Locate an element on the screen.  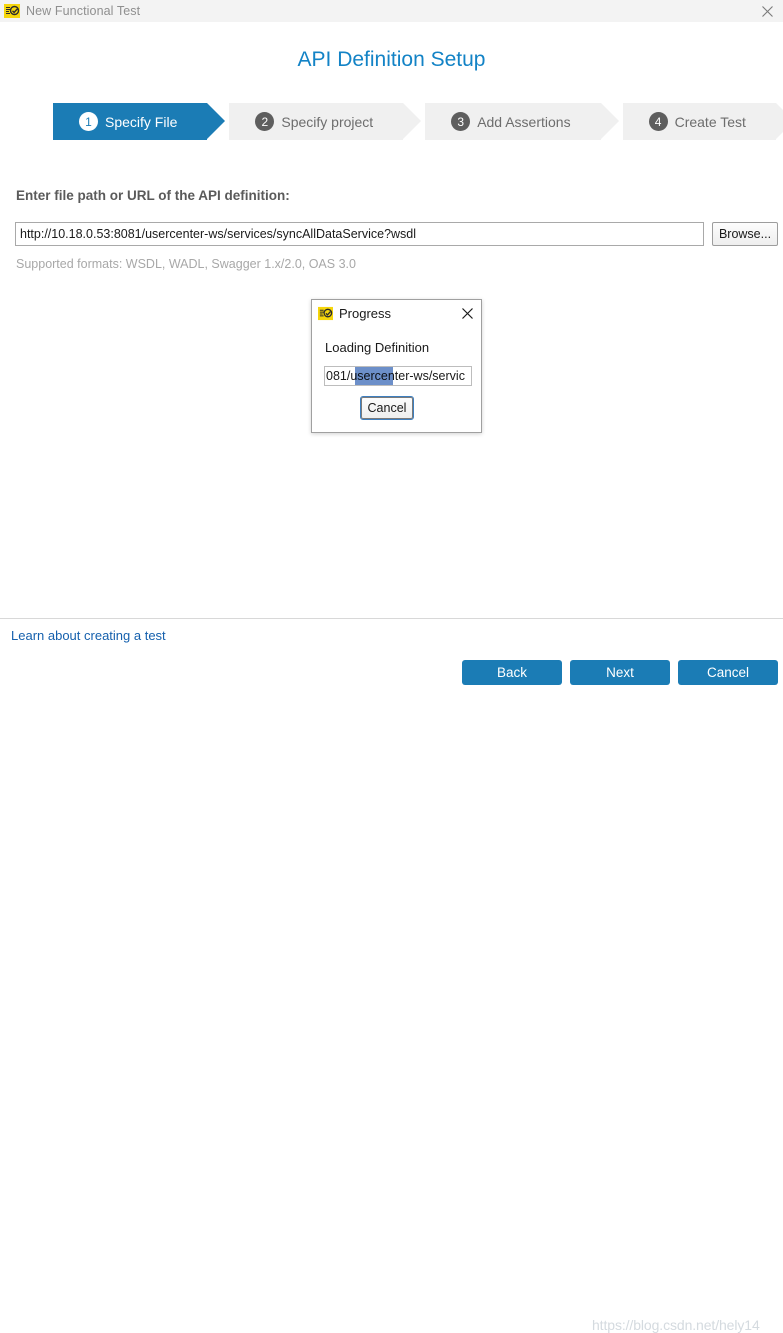
wizard-step-add-assertions: 3 Add Assertions is located at coordinates (522, 121).